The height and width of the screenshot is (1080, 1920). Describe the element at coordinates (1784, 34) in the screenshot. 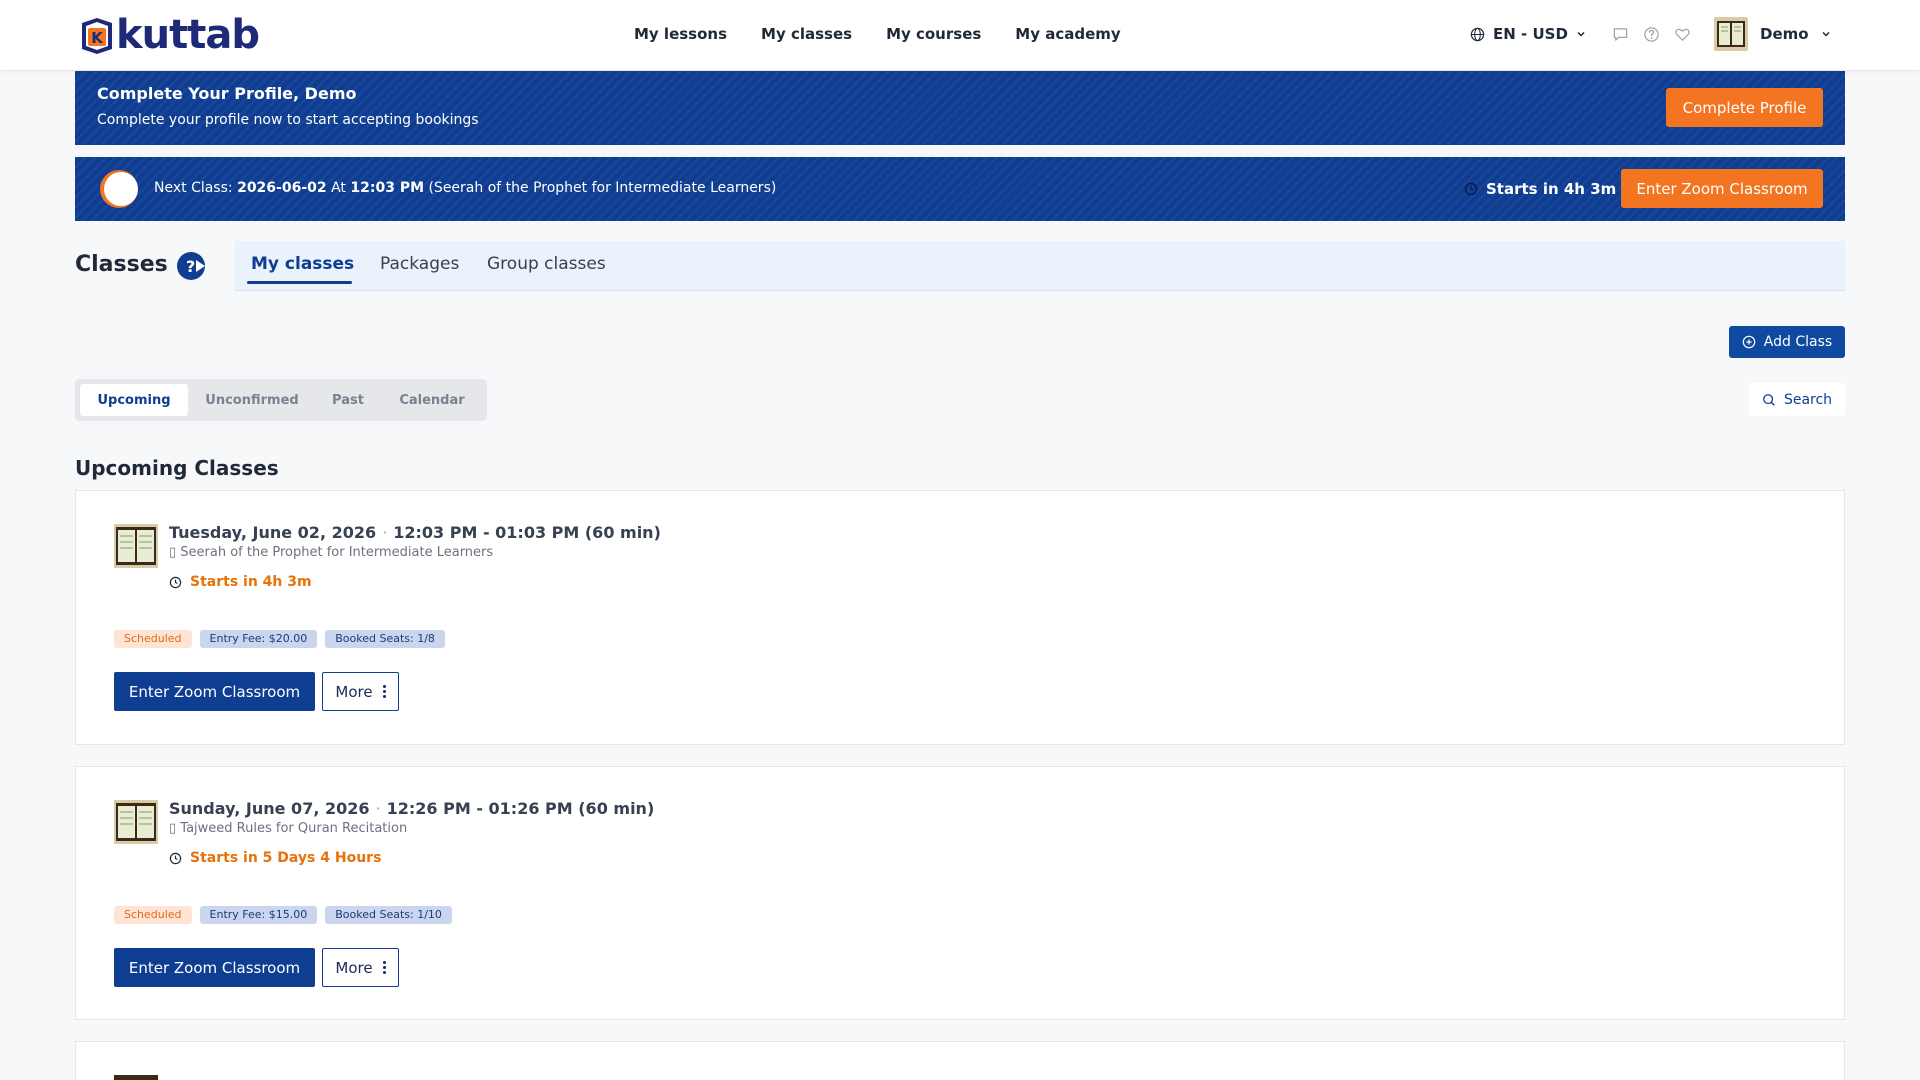

I see `user-name: Demo` at that location.